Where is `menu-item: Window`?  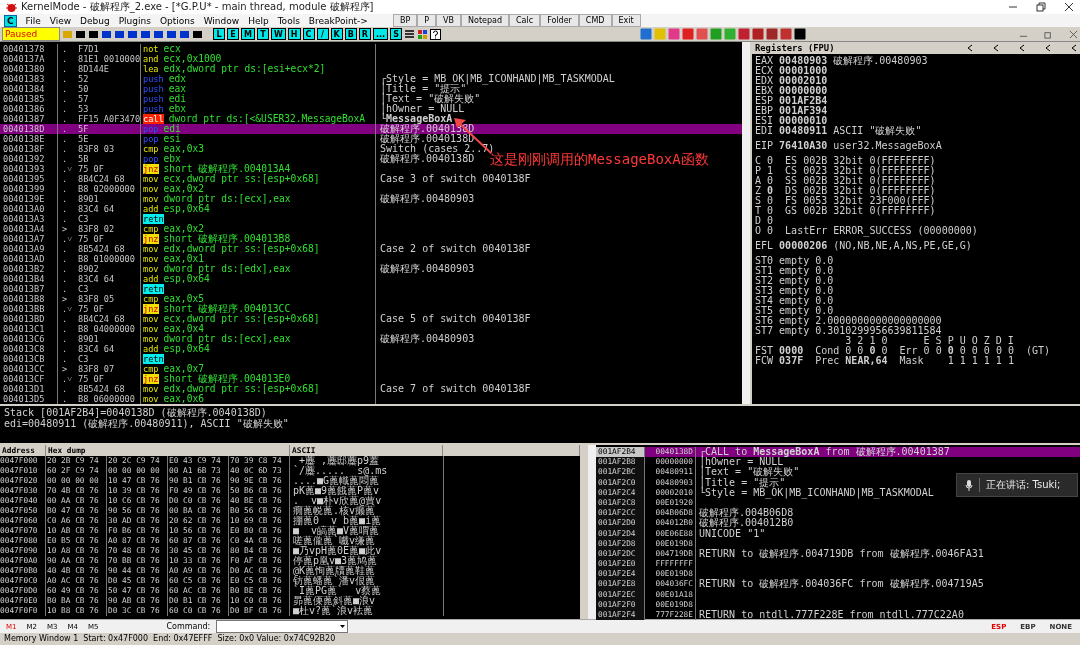
menu-item: Window is located at coordinates (221, 20).